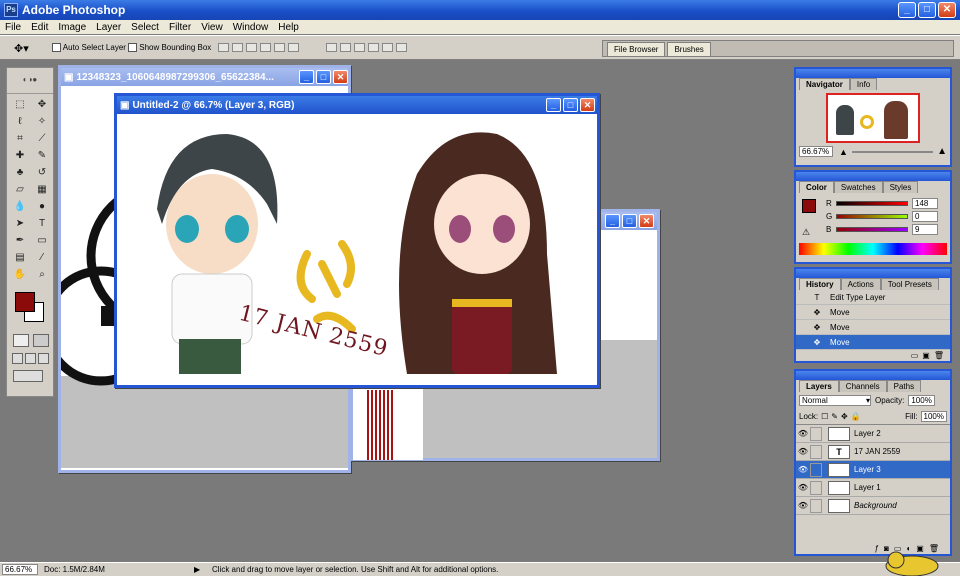 This screenshot has width=960, height=576. What do you see at coordinates (612, 221) in the screenshot?
I see `middle-doc-minimize-button: _` at bounding box center [612, 221].